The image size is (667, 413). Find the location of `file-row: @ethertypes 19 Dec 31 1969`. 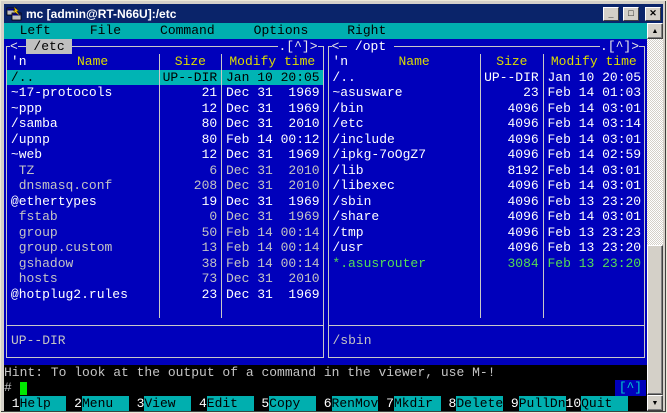

file-row: @ethertypes 19 Dec 31 1969 is located at coordinates (165, 201).